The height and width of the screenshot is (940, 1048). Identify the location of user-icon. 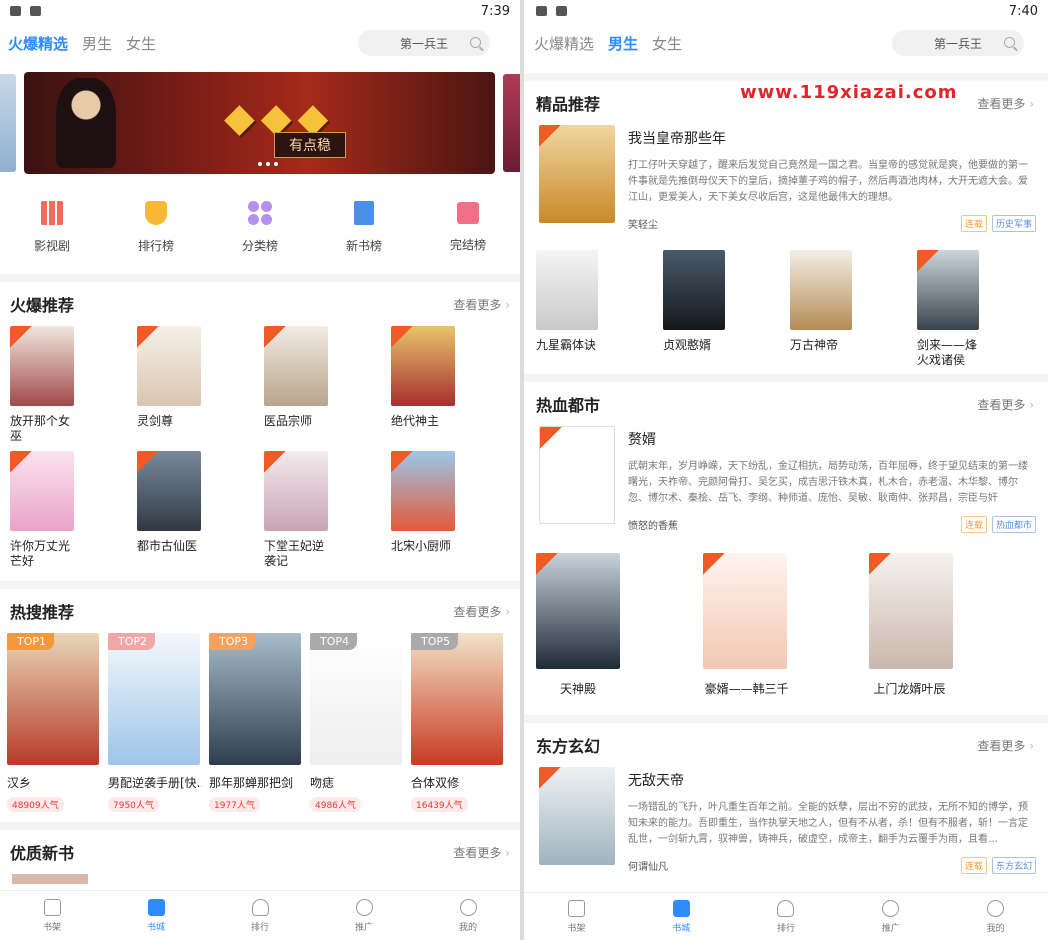
(468, 907).